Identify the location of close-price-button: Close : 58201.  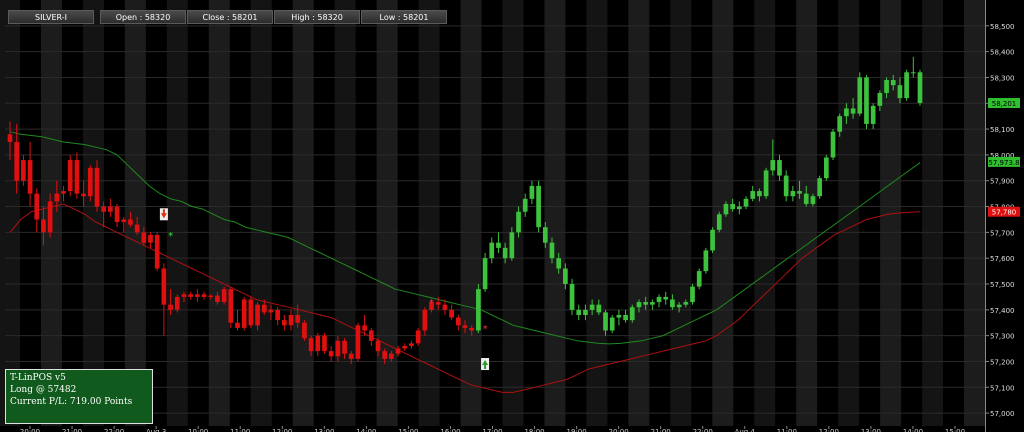
(230, 17).